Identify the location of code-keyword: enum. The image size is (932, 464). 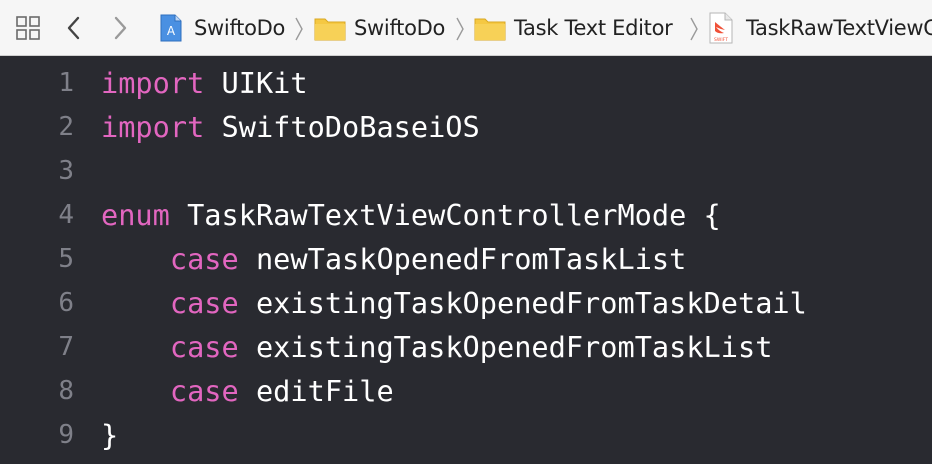
(135, 215).